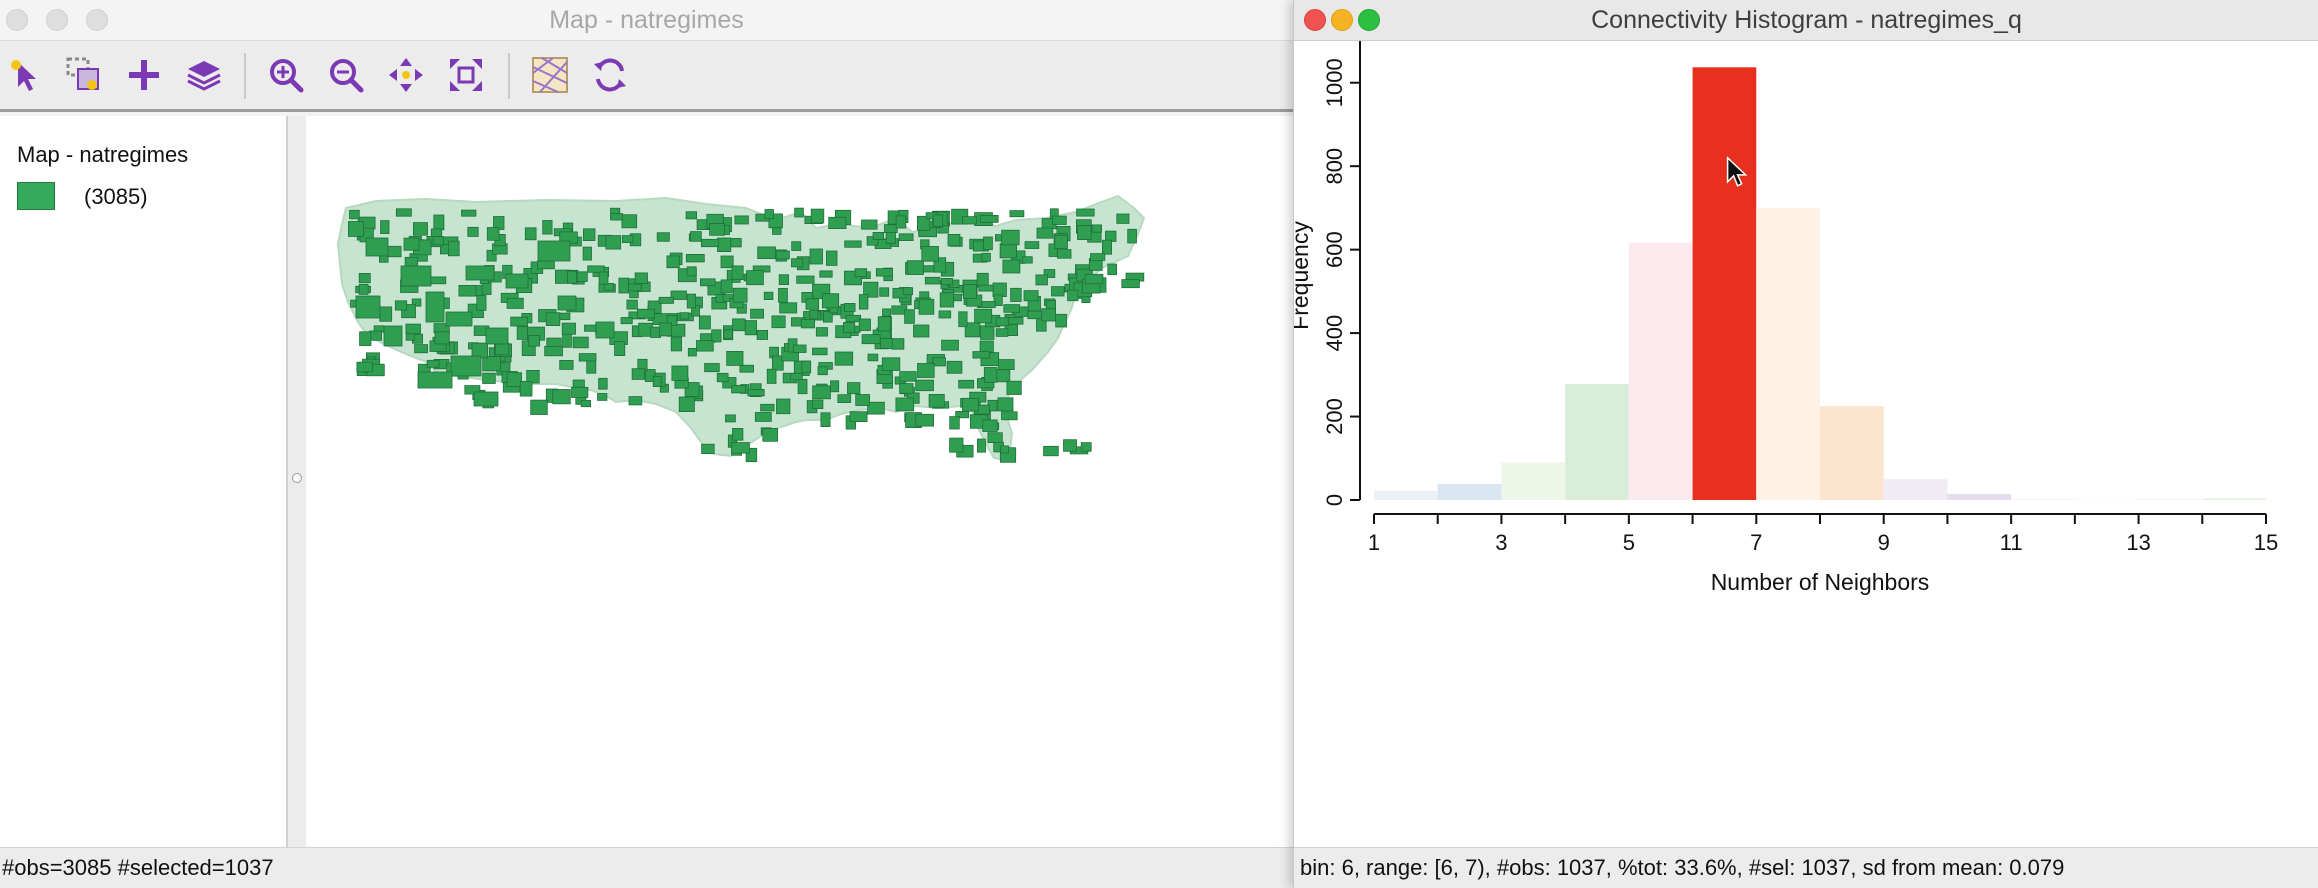 The height and width of the screenshot is (888, 2318). I want to click on histogram-window-title: Connectivity Histogram - natregimes_q, so click(1806, 20).